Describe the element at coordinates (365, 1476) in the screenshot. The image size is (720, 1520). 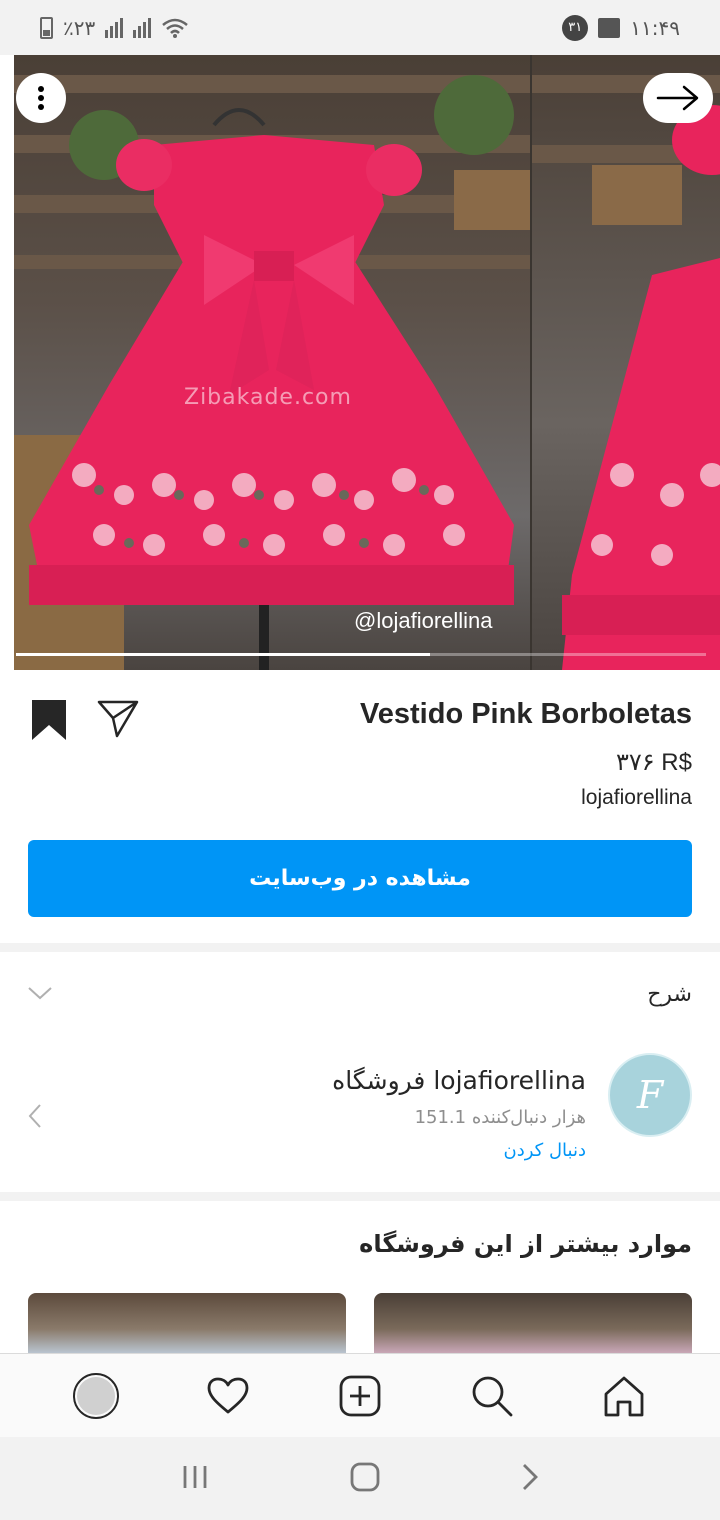
I see `home-square-icon` at that location.